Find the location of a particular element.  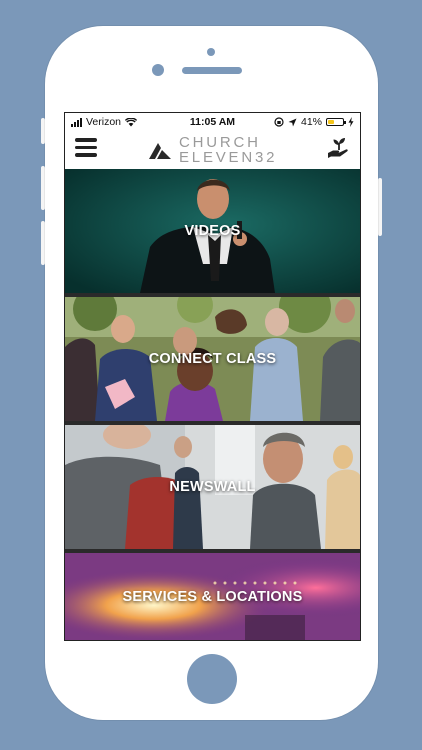

logo-line-church: CHURCH is located at coordinates (220, 142).